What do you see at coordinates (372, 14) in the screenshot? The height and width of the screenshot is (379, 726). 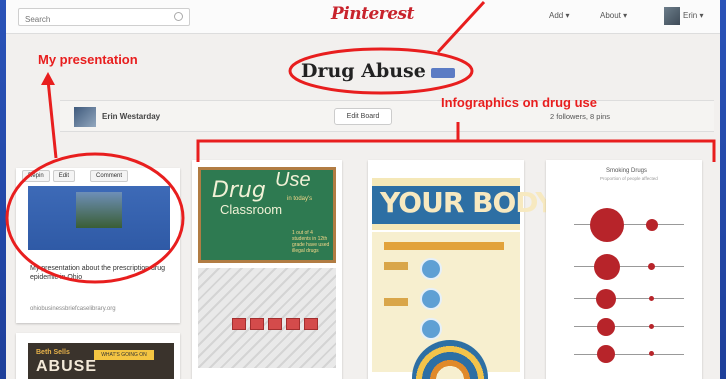 I see `pinterest-logo: Pinterest` at bounding box center [372, 14].